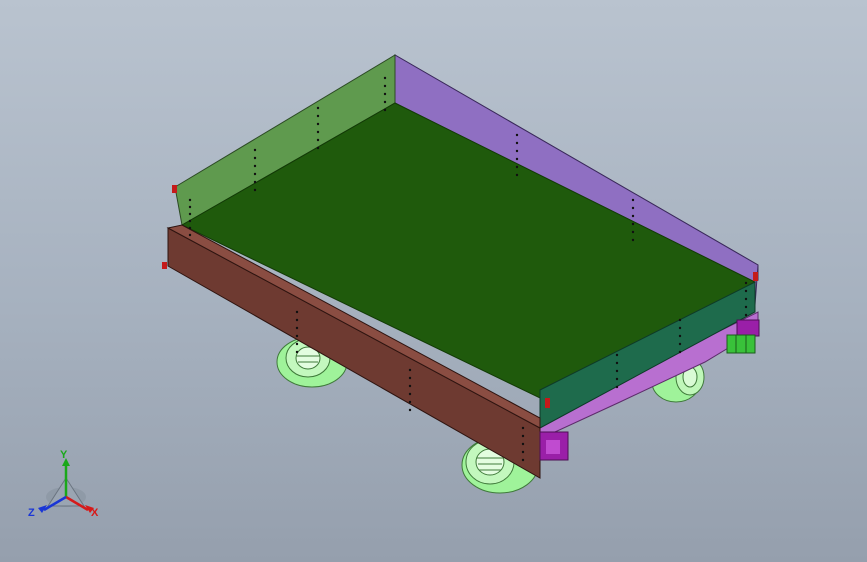  What do you see at coordinates (63, 484) in the screenshot?
I see `coordinate-triad: Y X Z` at bounding box center [63, 484].